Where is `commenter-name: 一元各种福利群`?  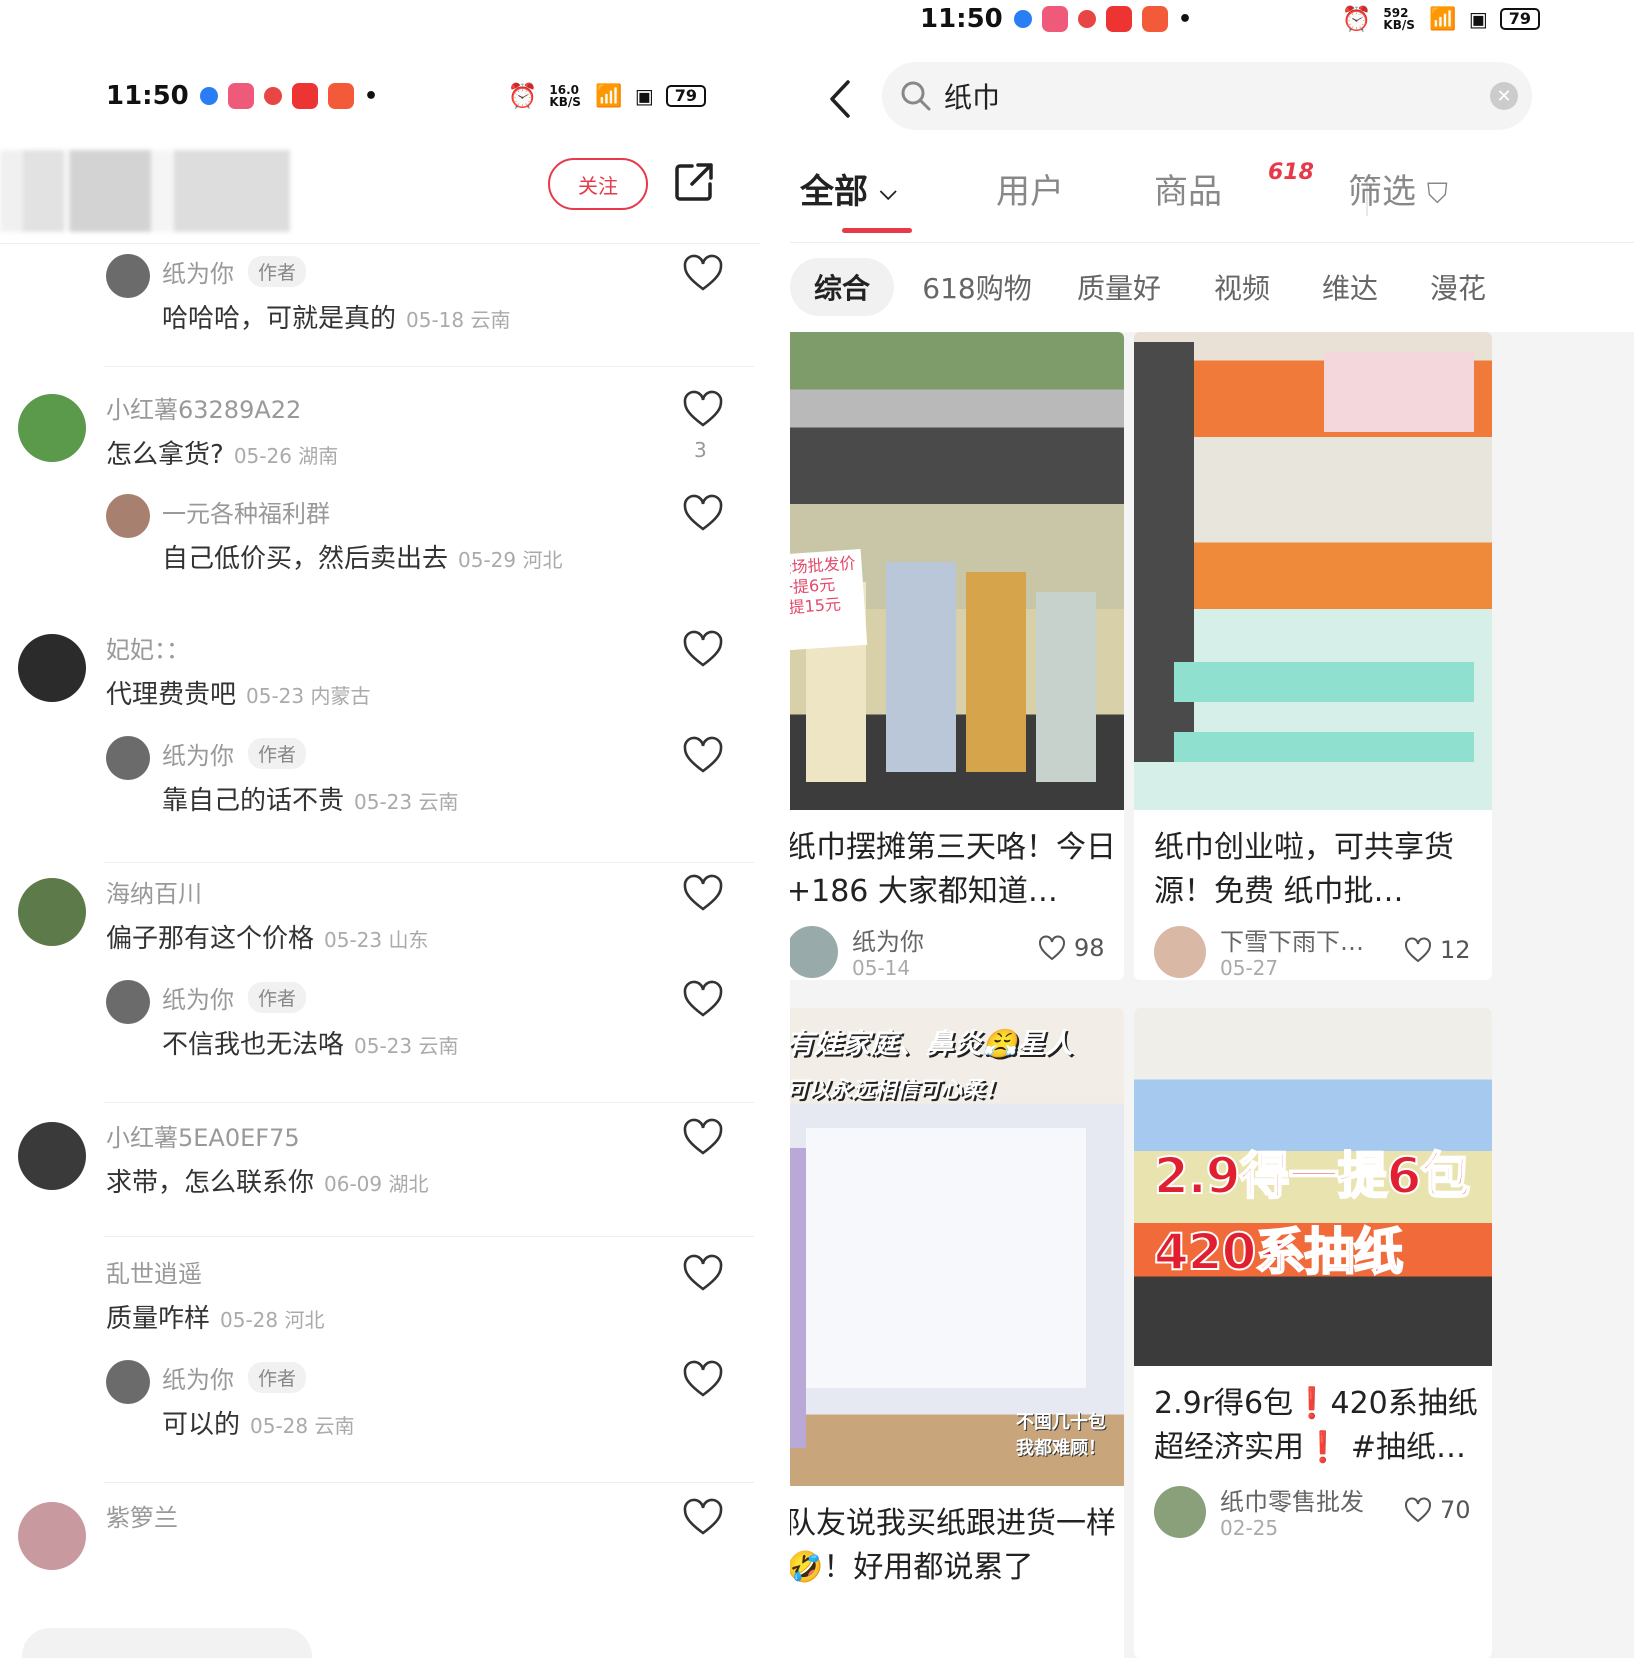
commenter-name: 一元各种福利群 is located at coordinates (246, 511).